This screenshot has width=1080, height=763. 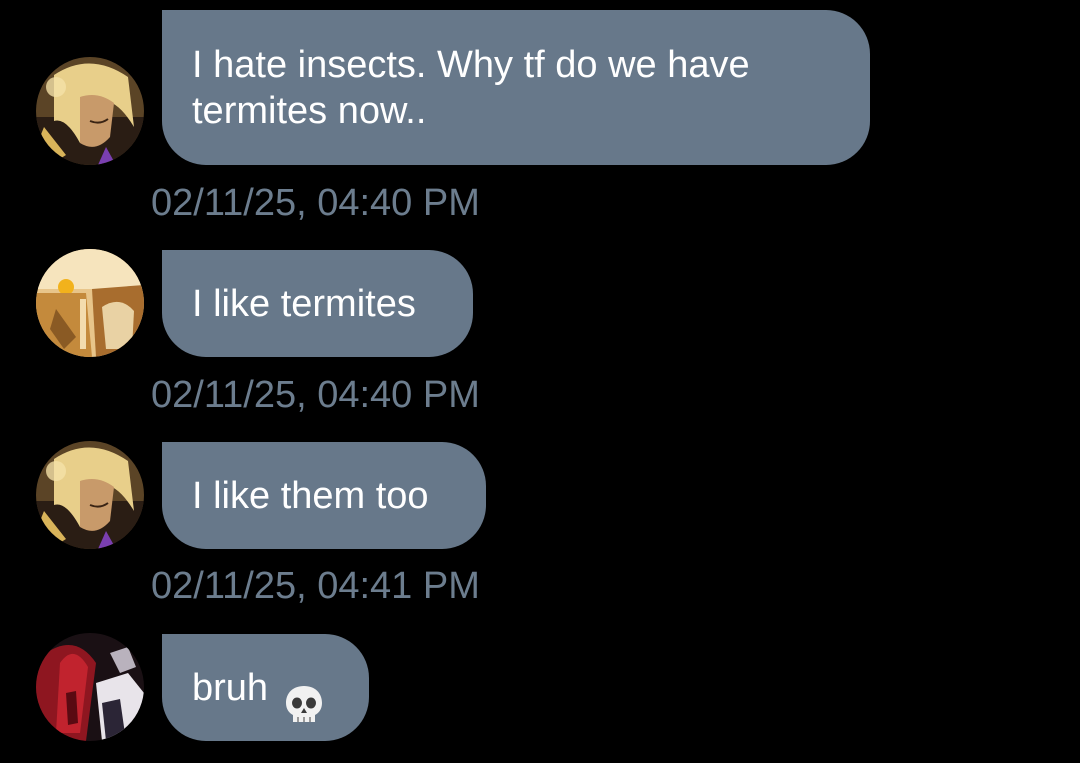 What do you see at coordinates (230, 687) in the screenshot?
I see `message-text: bruh` at bounding box center [230, 687].